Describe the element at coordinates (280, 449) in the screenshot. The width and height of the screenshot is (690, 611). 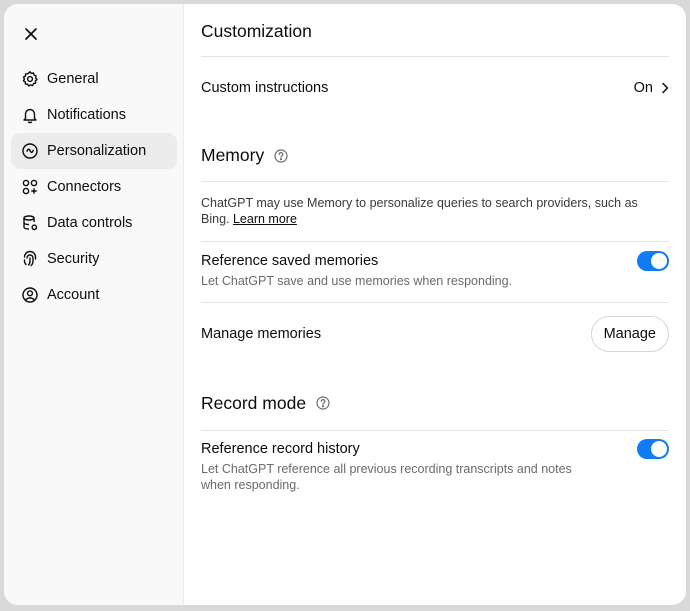
I see `reference-record-history-title: Reference record history` at that location.